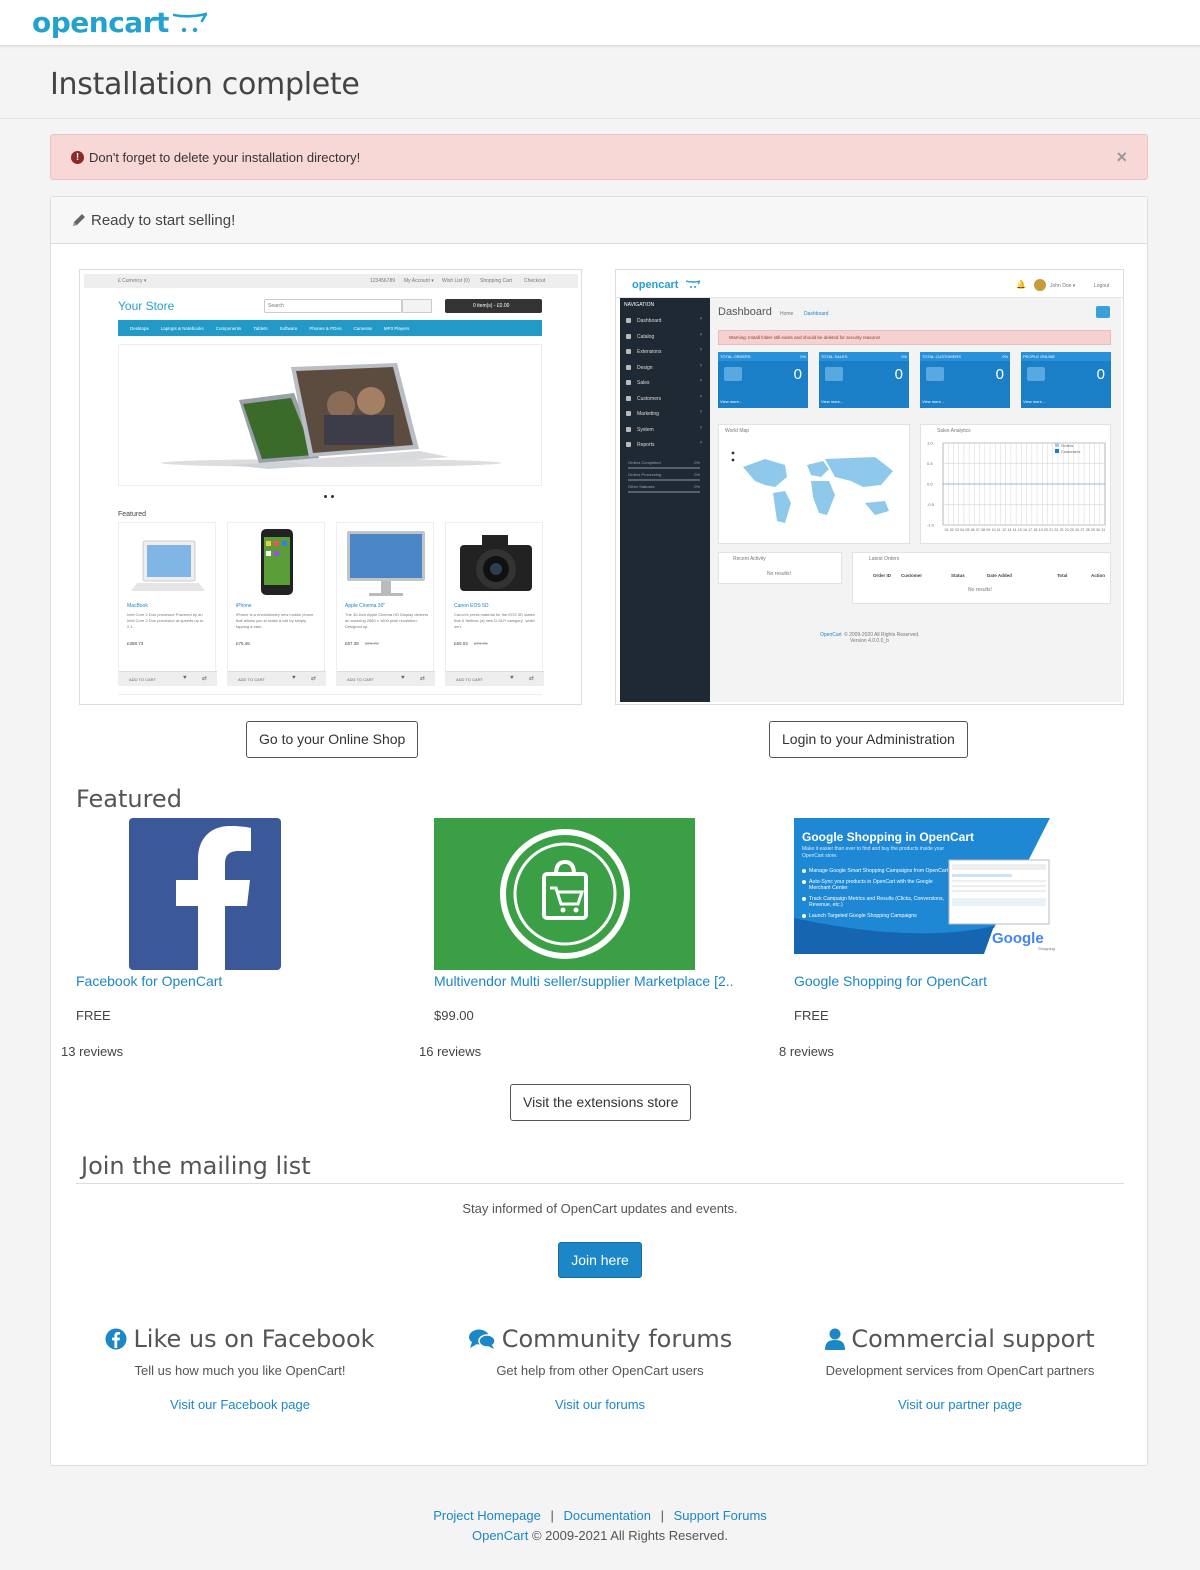 The image size is (1200, 1570). I want to click on support-forums-link: Support Forums, so click(720, 1515).